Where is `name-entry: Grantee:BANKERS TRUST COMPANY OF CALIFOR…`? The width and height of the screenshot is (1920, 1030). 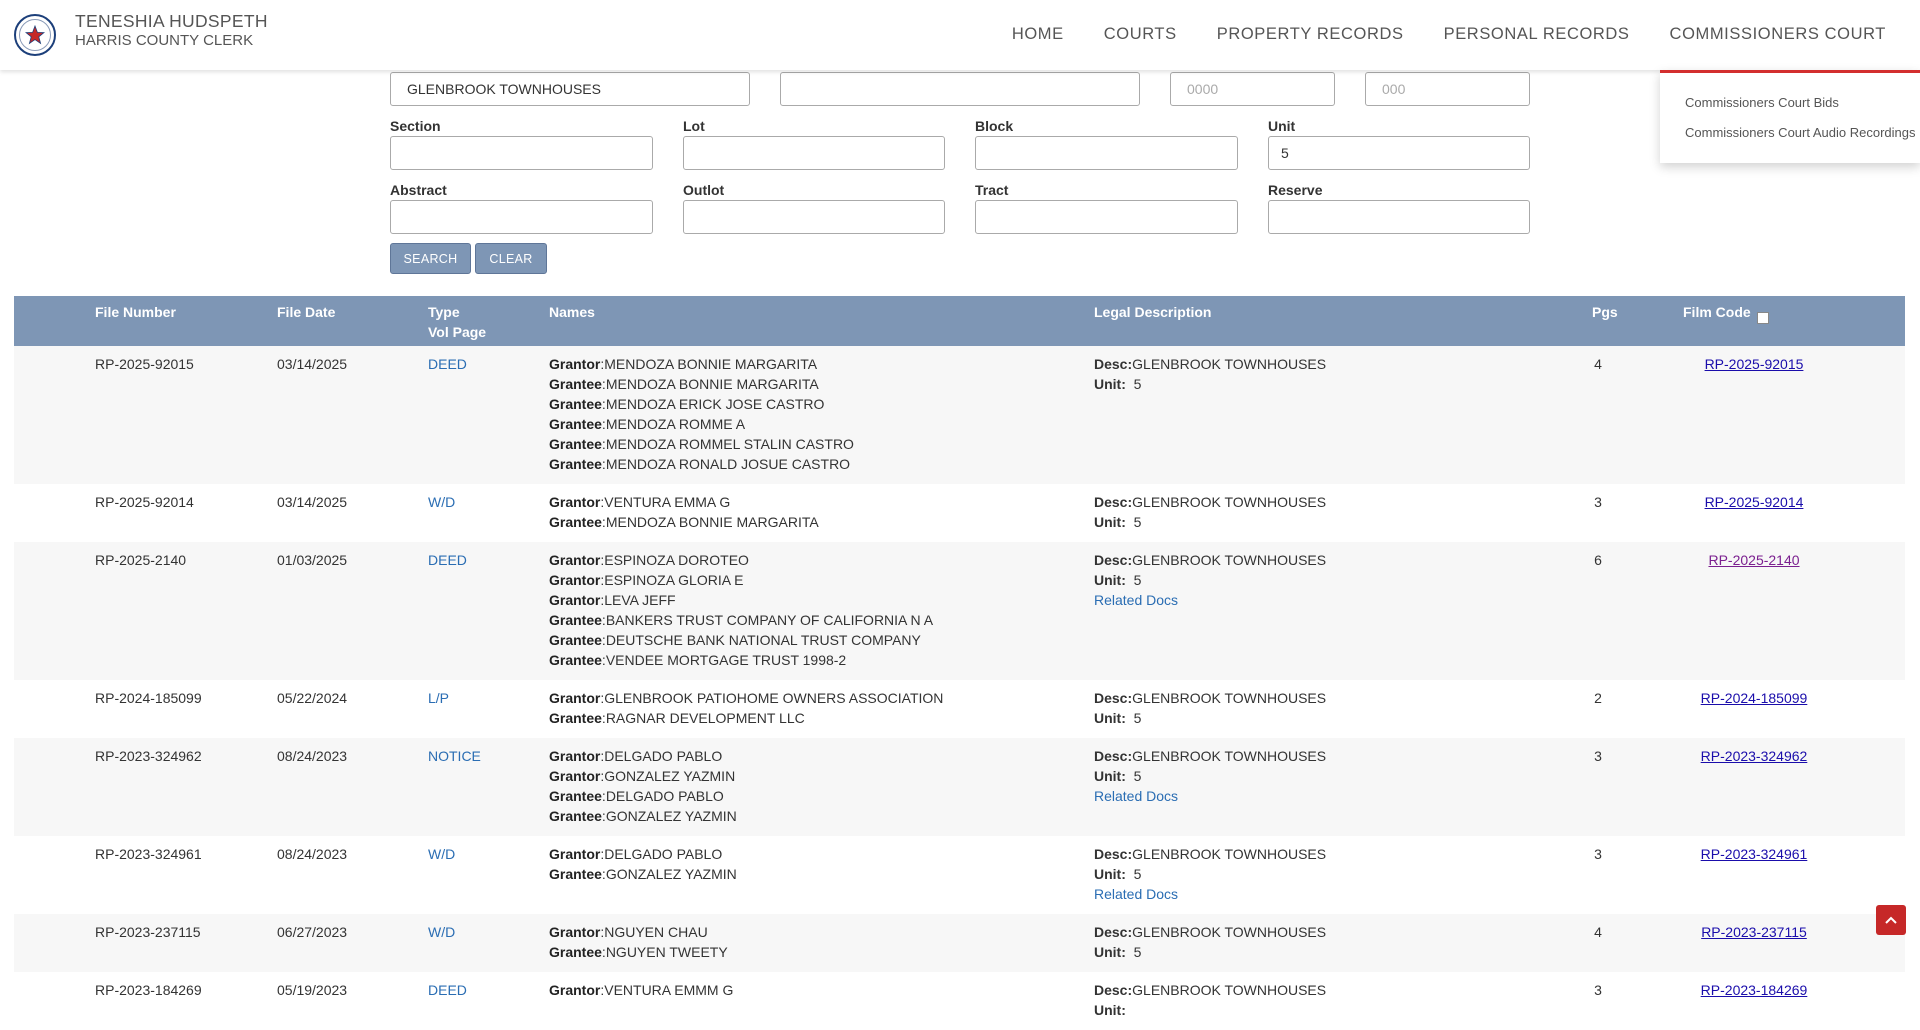
name-entry: Grantee:BANKERS TRUST COMPANY OF CALIFOR… is located at coordinates (741, 620).